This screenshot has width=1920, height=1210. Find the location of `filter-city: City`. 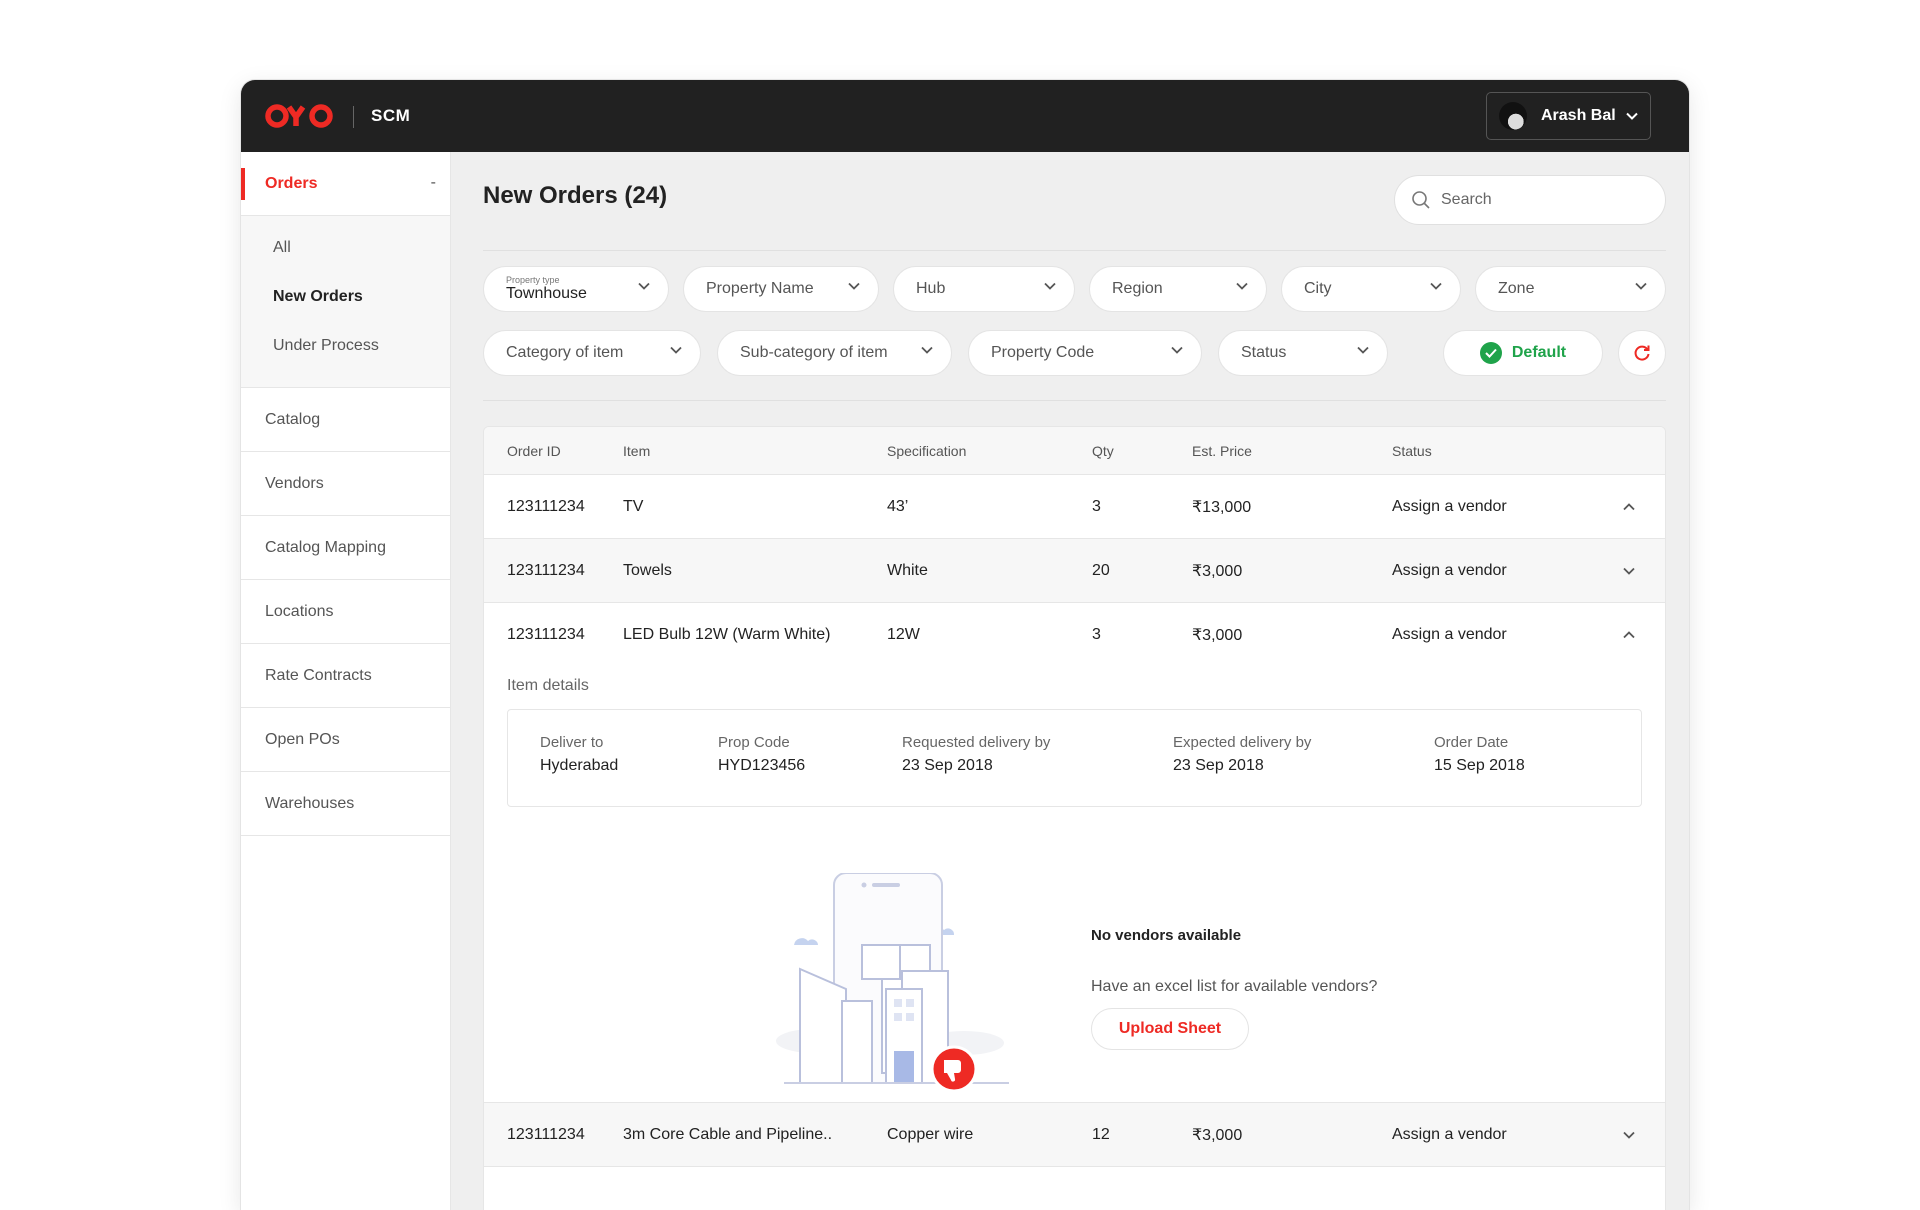

filter-city: City is located at coordinates (1371, 289).